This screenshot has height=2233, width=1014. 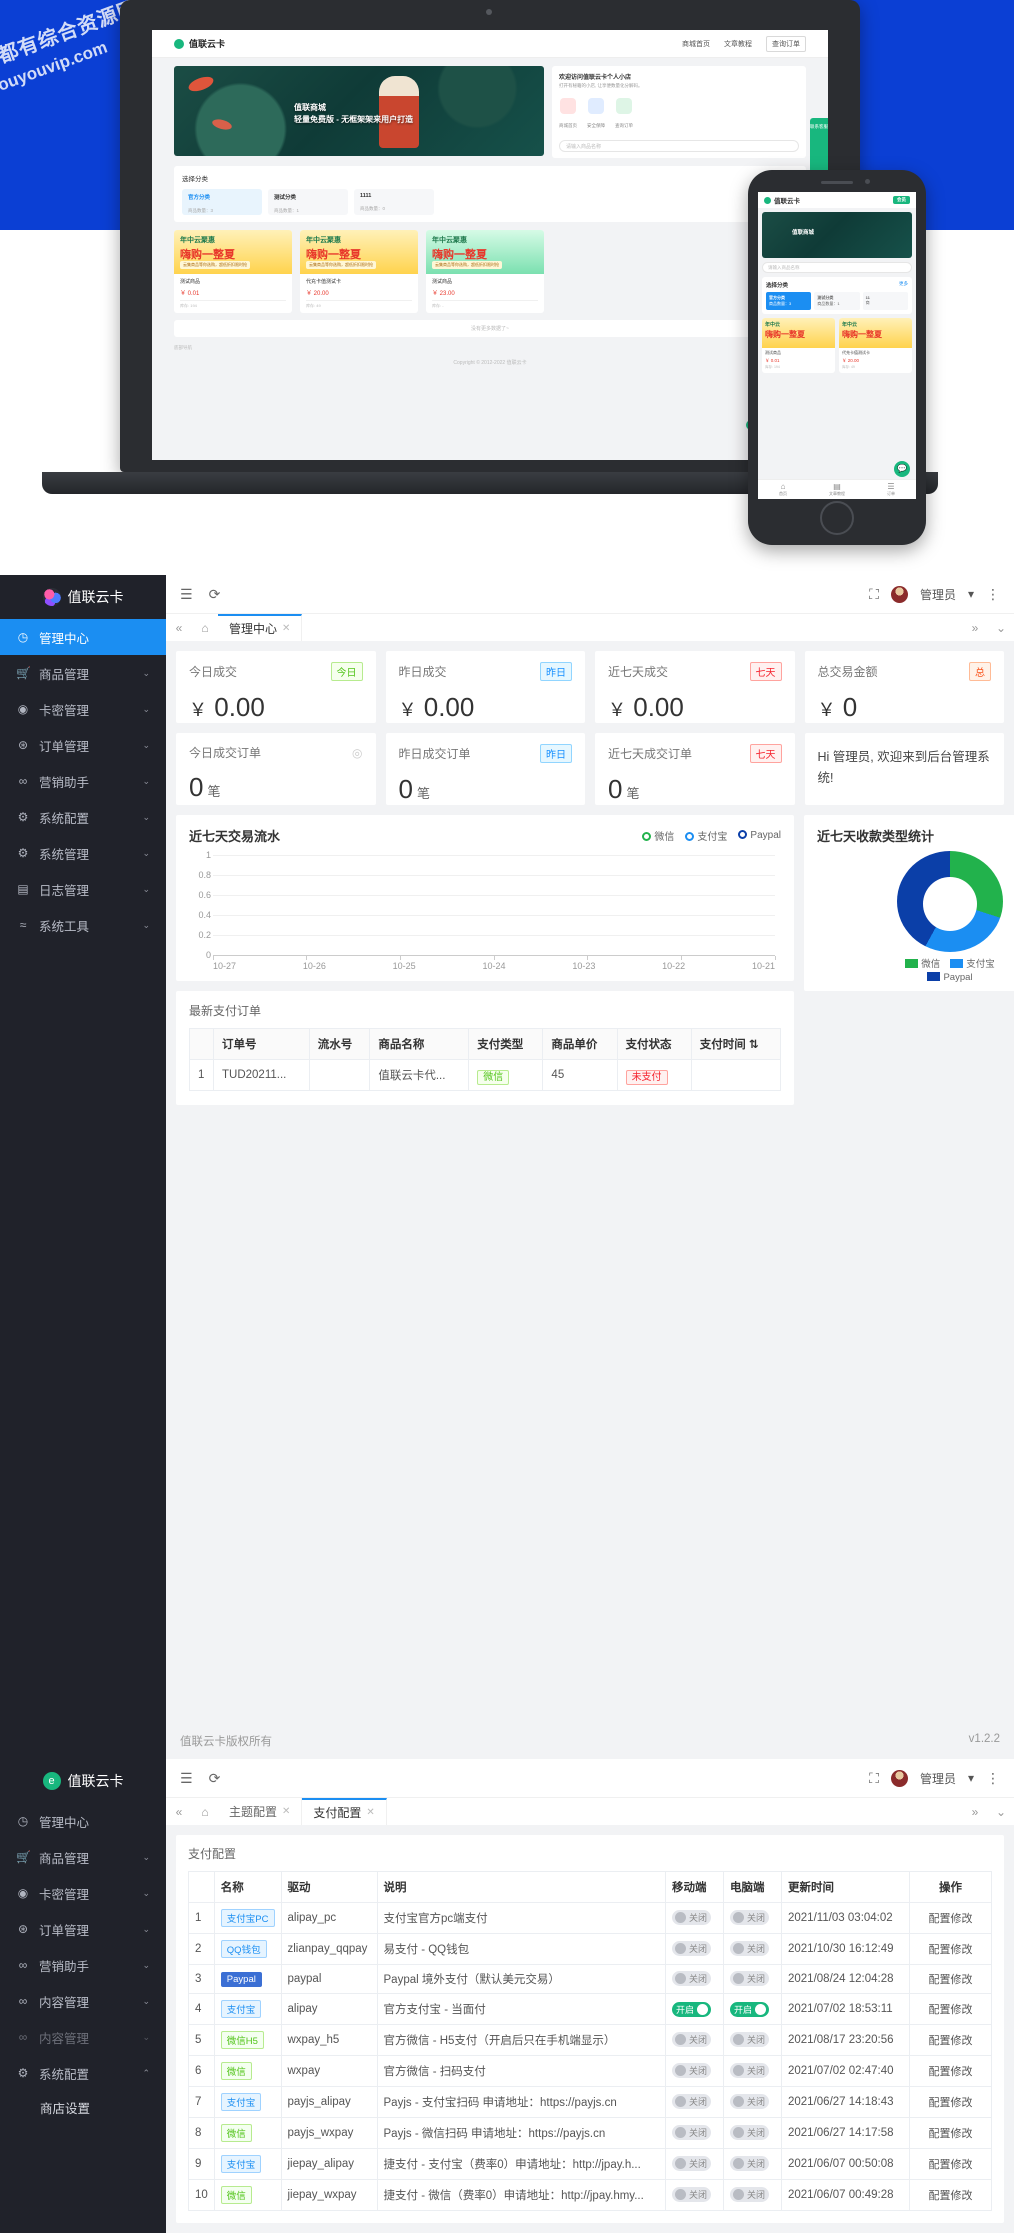 I want to click on sidebar-item-content: ∞ 内容管理 ⌄, so click(x=83, y=2001).